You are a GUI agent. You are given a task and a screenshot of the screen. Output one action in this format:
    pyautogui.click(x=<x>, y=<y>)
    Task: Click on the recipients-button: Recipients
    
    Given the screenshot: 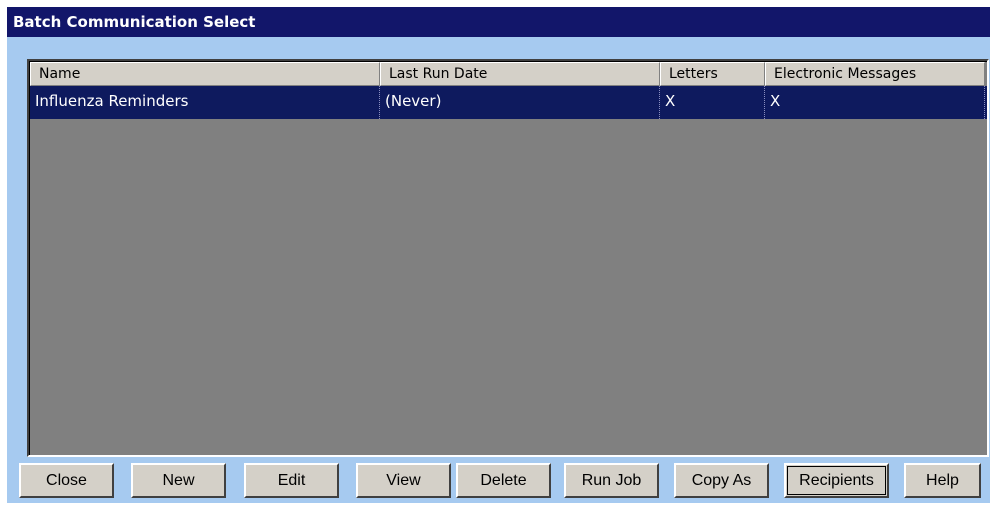 What is the action you would take?
    pyautogui.click(x=836, y=480)
    